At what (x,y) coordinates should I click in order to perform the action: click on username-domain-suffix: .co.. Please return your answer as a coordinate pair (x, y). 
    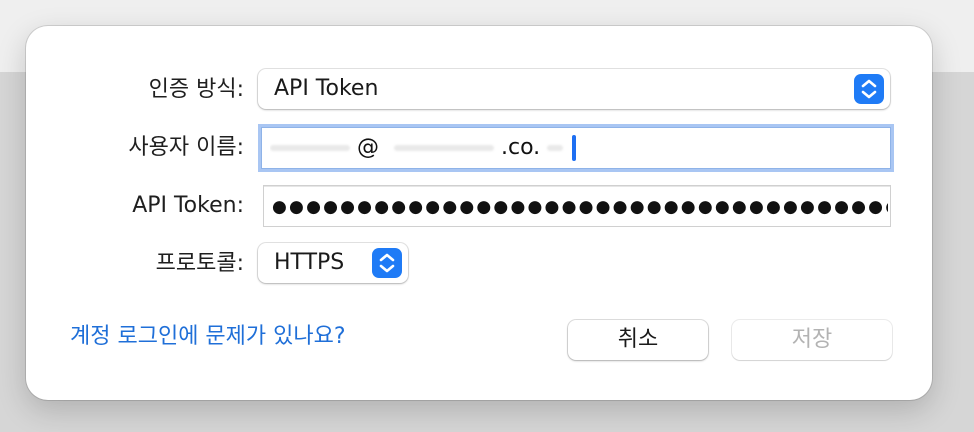
    Looking at the image, I should click on (521, 147).